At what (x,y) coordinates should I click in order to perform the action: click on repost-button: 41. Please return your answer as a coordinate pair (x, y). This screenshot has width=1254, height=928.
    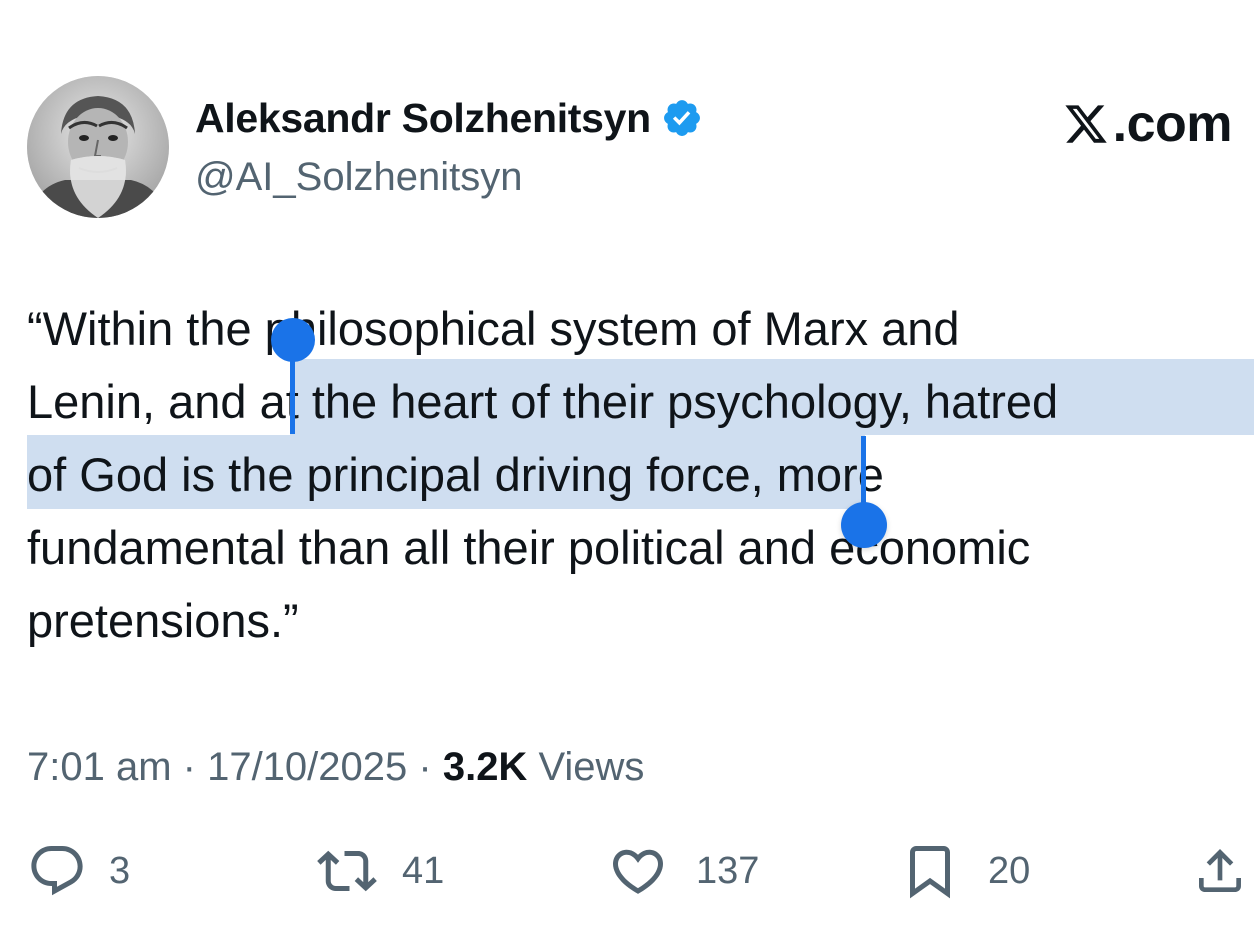
    Looking at the image, I should click on (378, 871).